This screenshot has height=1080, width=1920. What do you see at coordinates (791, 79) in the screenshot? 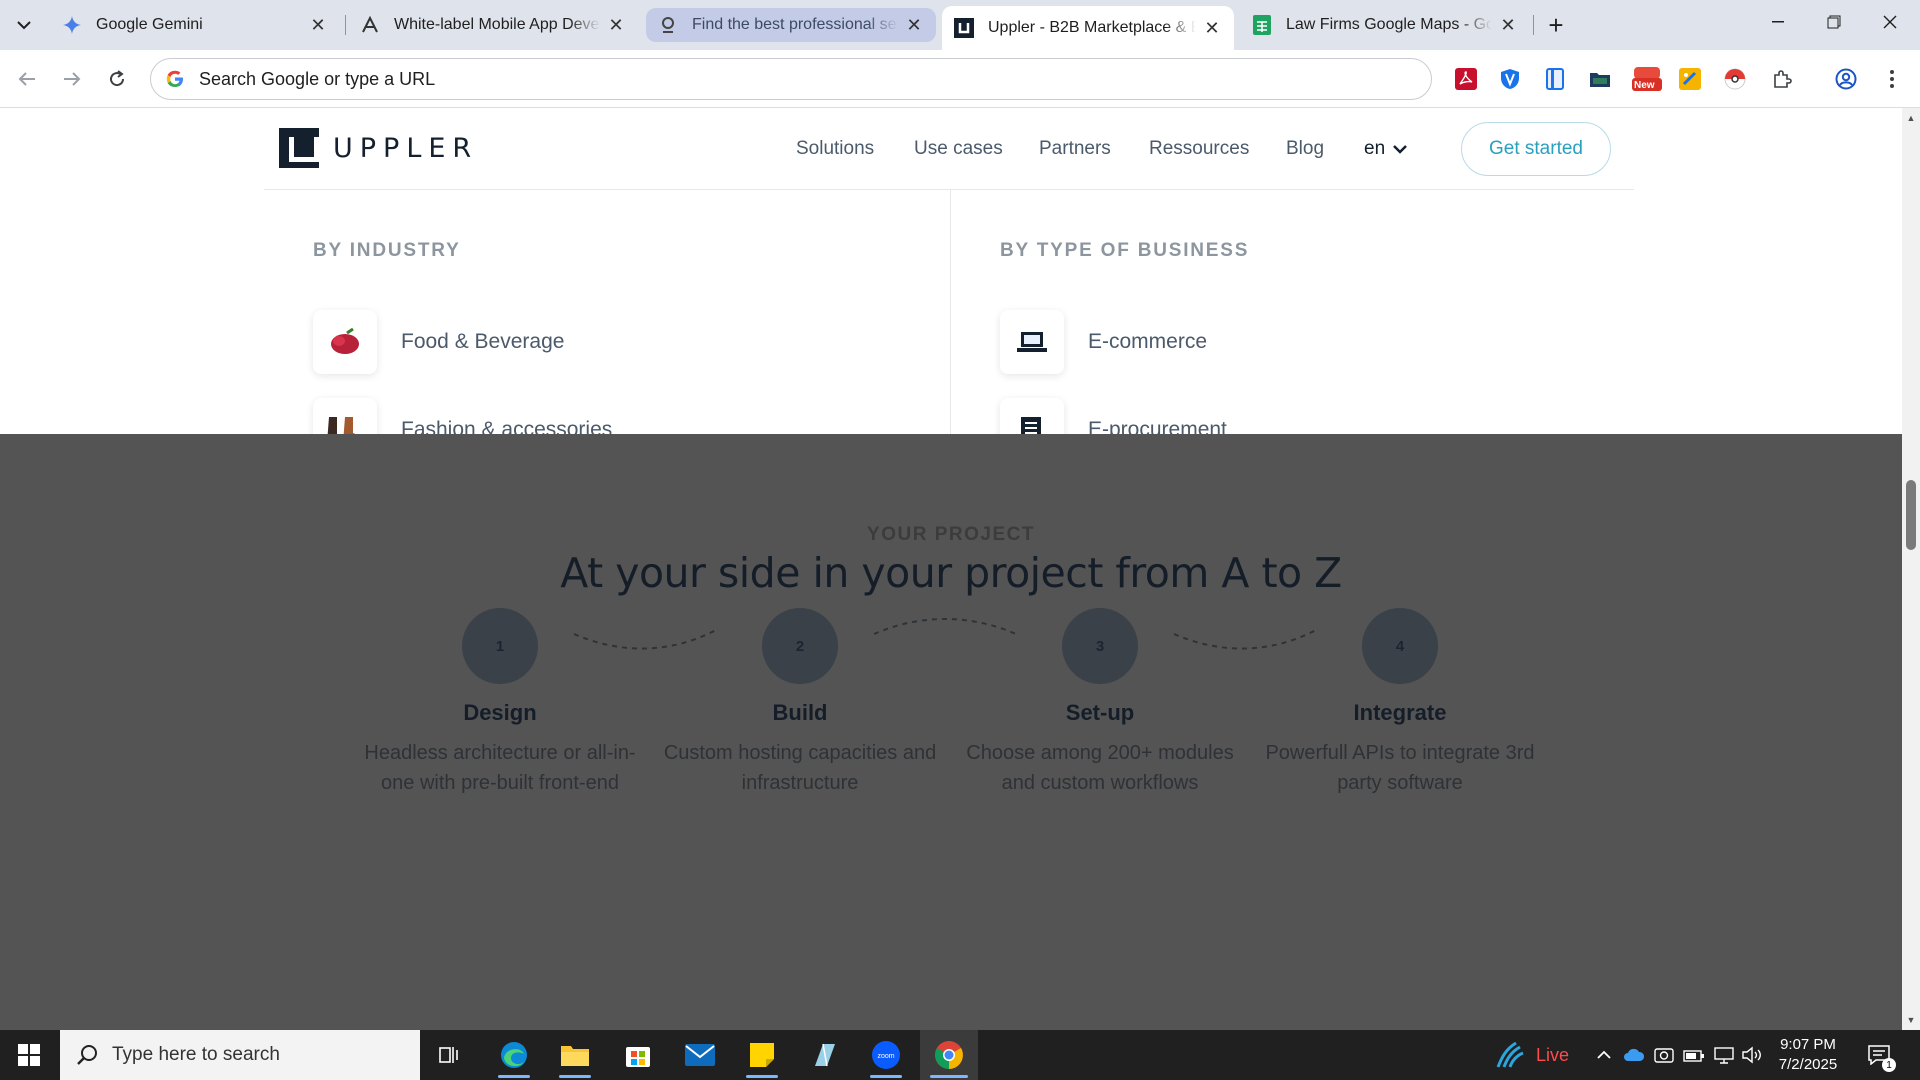
I see `address-bar: Search Google or type a URL` at bounding box center [791, 79].